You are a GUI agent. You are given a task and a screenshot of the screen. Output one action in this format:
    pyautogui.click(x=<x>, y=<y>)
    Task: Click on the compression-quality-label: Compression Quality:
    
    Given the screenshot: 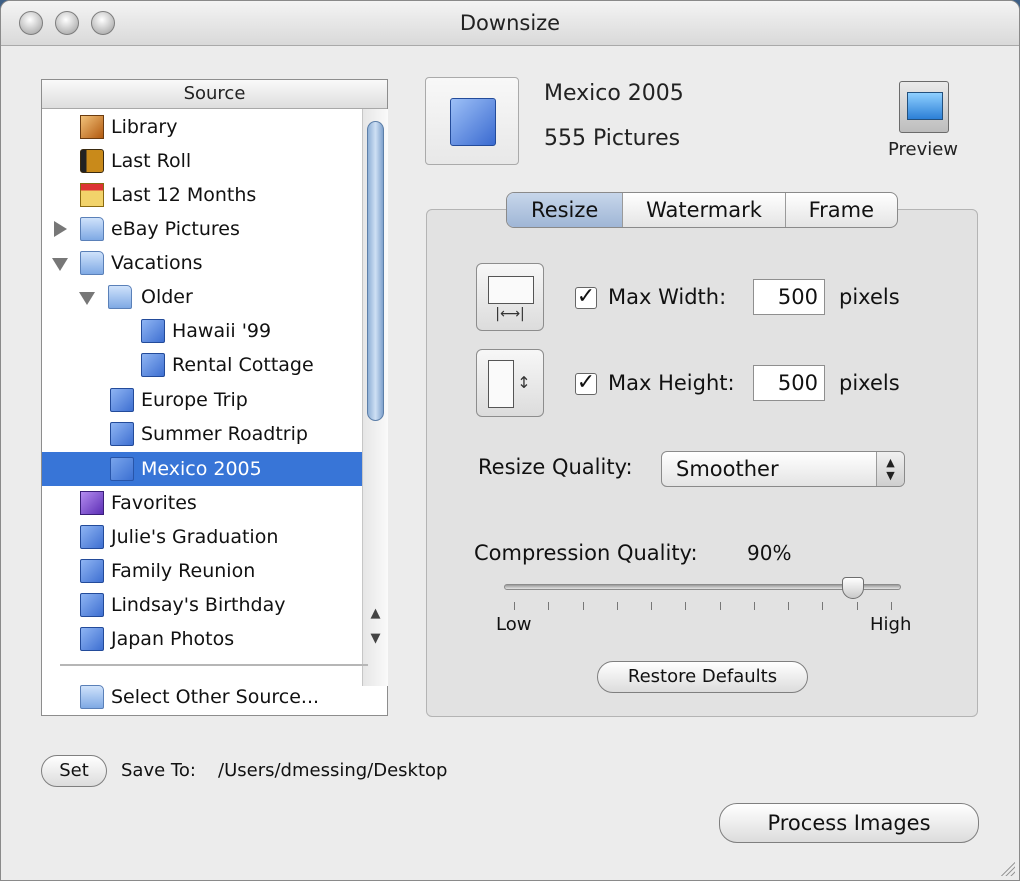 What is the action you would take?
    pyautogui.click(x=586, y=553)
    